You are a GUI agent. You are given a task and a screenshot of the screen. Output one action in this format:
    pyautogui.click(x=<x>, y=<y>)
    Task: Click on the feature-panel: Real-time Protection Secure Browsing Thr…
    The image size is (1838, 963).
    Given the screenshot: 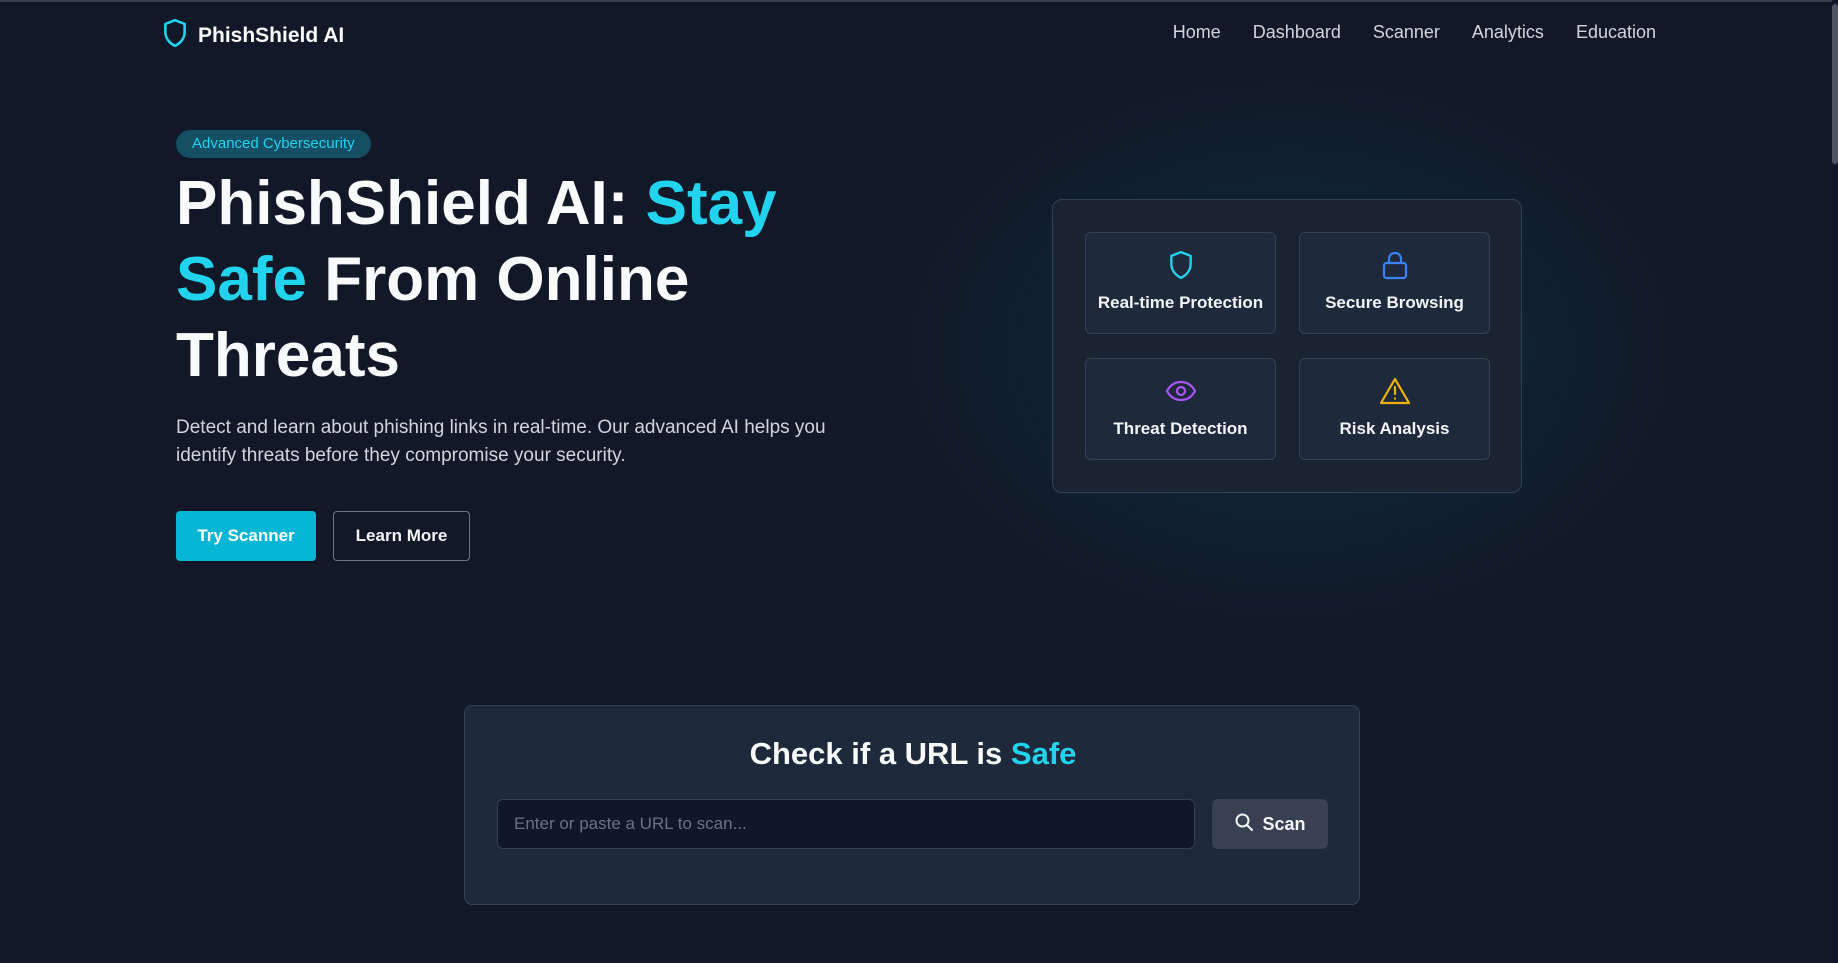 What is the action you would take?
    pyautogui.click(x=1287, y=346)
    